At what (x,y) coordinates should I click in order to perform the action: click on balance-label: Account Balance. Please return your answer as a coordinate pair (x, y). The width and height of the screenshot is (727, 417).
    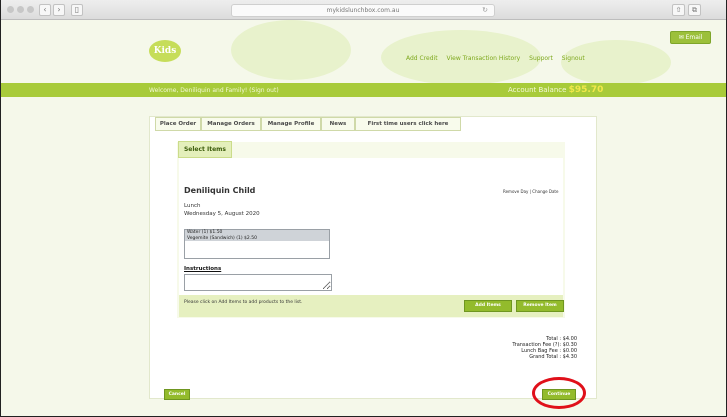
    Looking at the image, I should click on (537, 90).